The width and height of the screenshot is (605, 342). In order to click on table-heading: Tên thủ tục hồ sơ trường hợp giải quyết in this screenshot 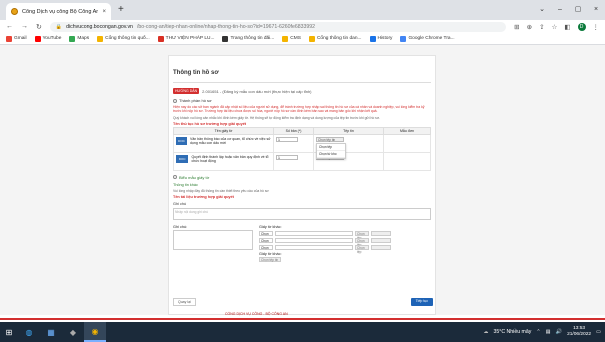, I will do `click(210, 123)`.